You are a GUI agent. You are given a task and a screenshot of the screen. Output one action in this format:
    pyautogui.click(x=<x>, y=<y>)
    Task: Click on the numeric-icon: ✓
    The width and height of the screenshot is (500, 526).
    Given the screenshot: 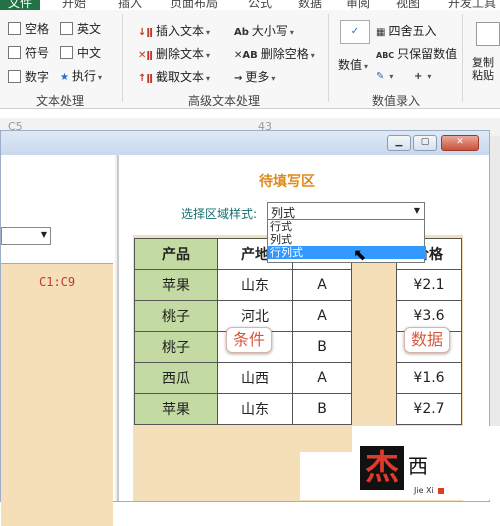 What is the action you would take?
    pyautogui.click(x=355, y=32)
    